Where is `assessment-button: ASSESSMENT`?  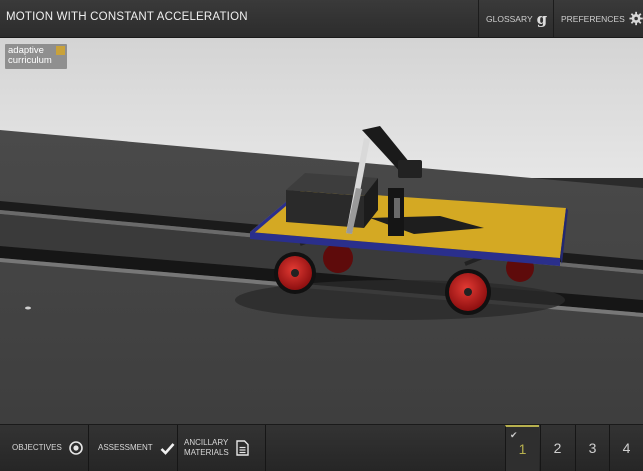
assessment-button: ASSESSMENT is located at coordinates (133, 448).